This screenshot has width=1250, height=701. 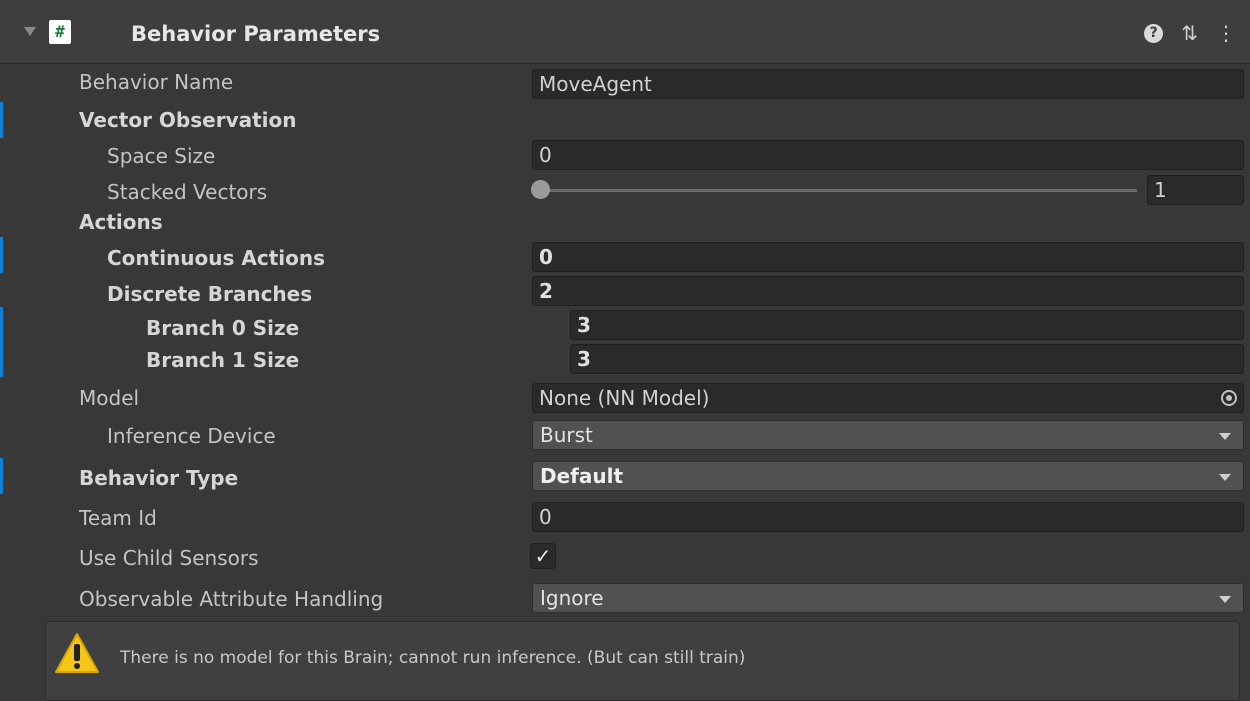 I want to click on observable-attribute-handling-label: Observable Attribute Handling, so click(x=231, y=599).